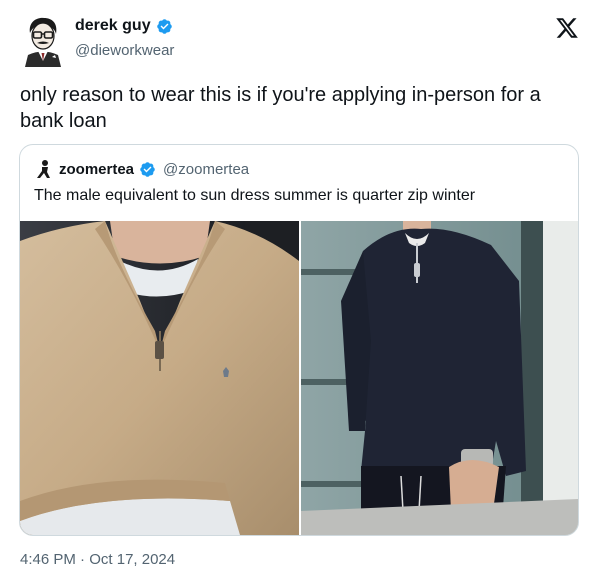 The image size is (599, 585). Describe the element at coordinates (132, 559) in the screenshot. I see `tweet-date: Oct 17, 2024` at that location.